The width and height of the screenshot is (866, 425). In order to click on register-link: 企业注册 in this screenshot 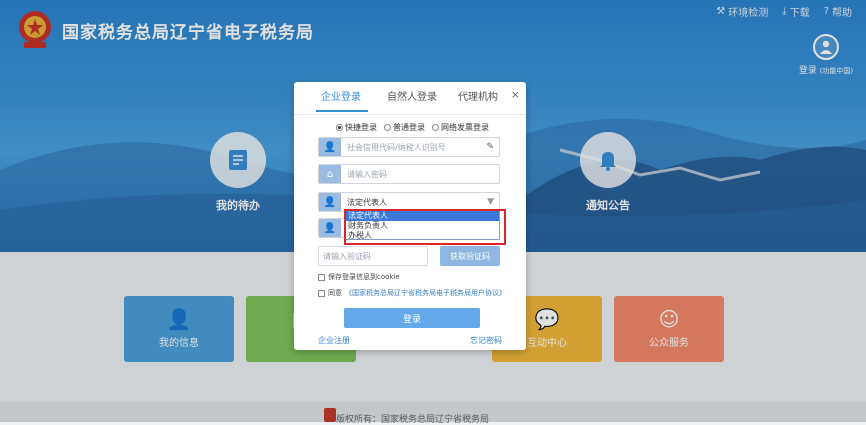, I will do `click(334, 340)`.